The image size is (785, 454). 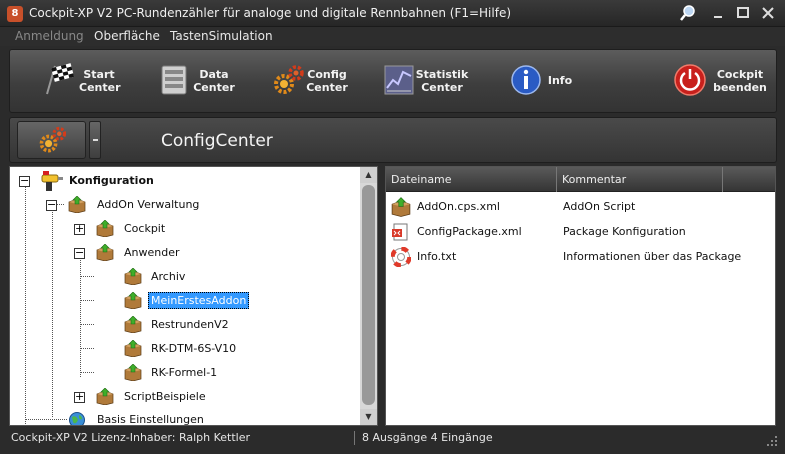 I want to click on scrollbar-thumb, so click(x=368, y=295).